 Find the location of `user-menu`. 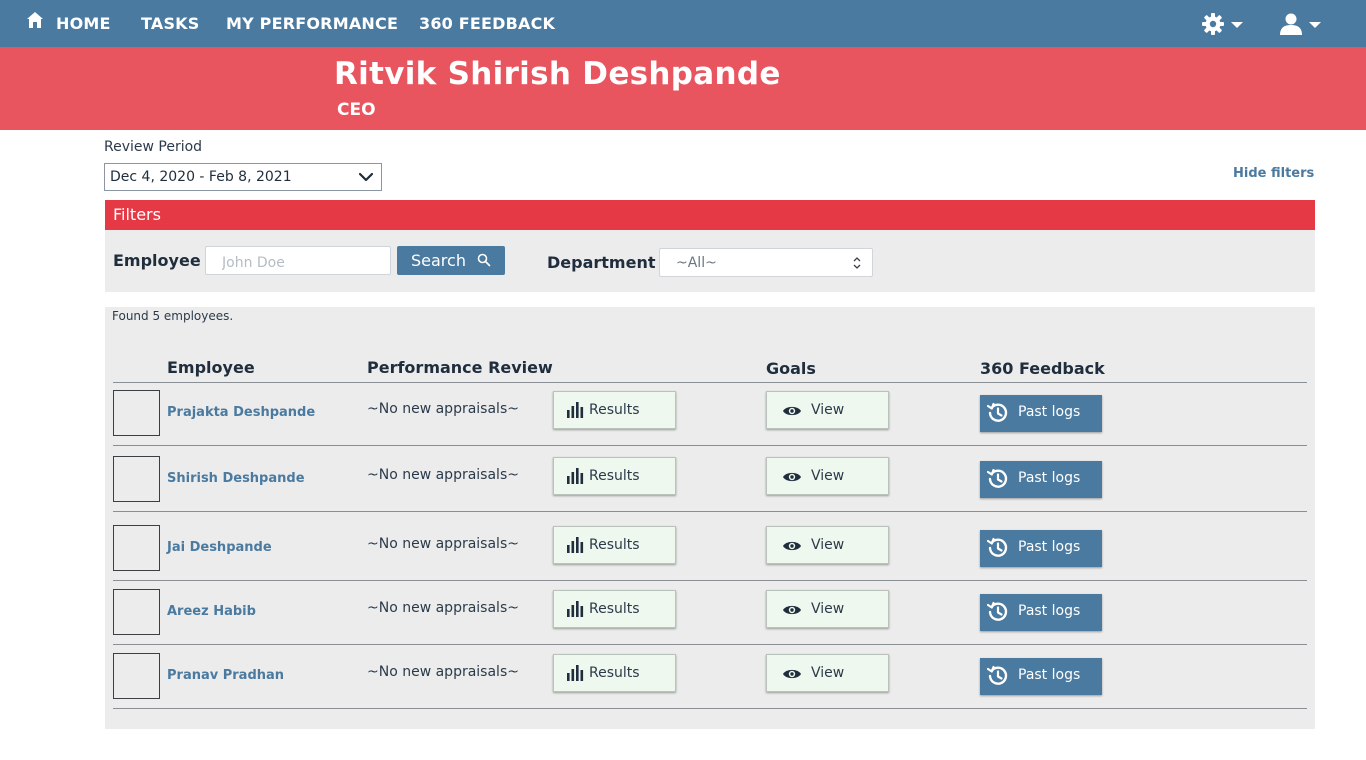

user-menu is located at coordinates (1301, 24).